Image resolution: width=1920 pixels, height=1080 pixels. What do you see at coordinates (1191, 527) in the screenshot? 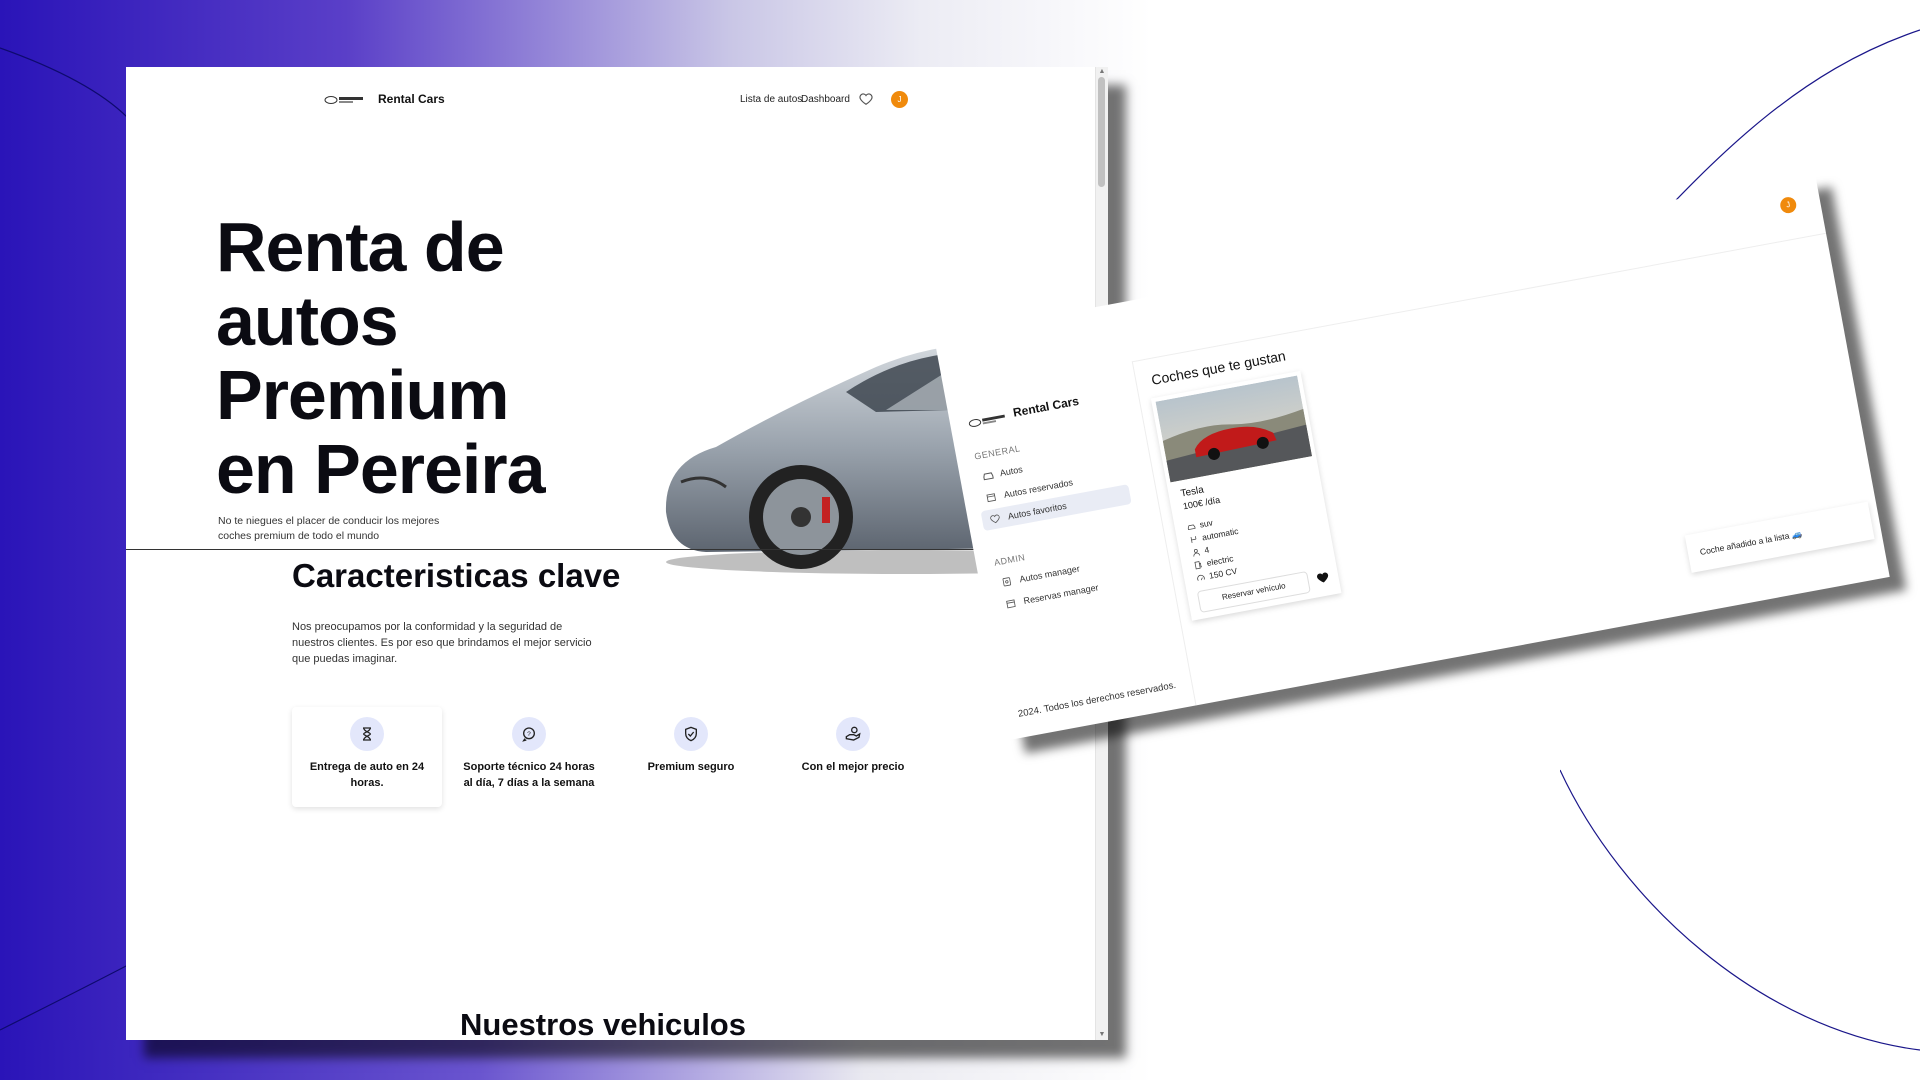
I see `body-type-icon` at bounding box center [1191, 527].